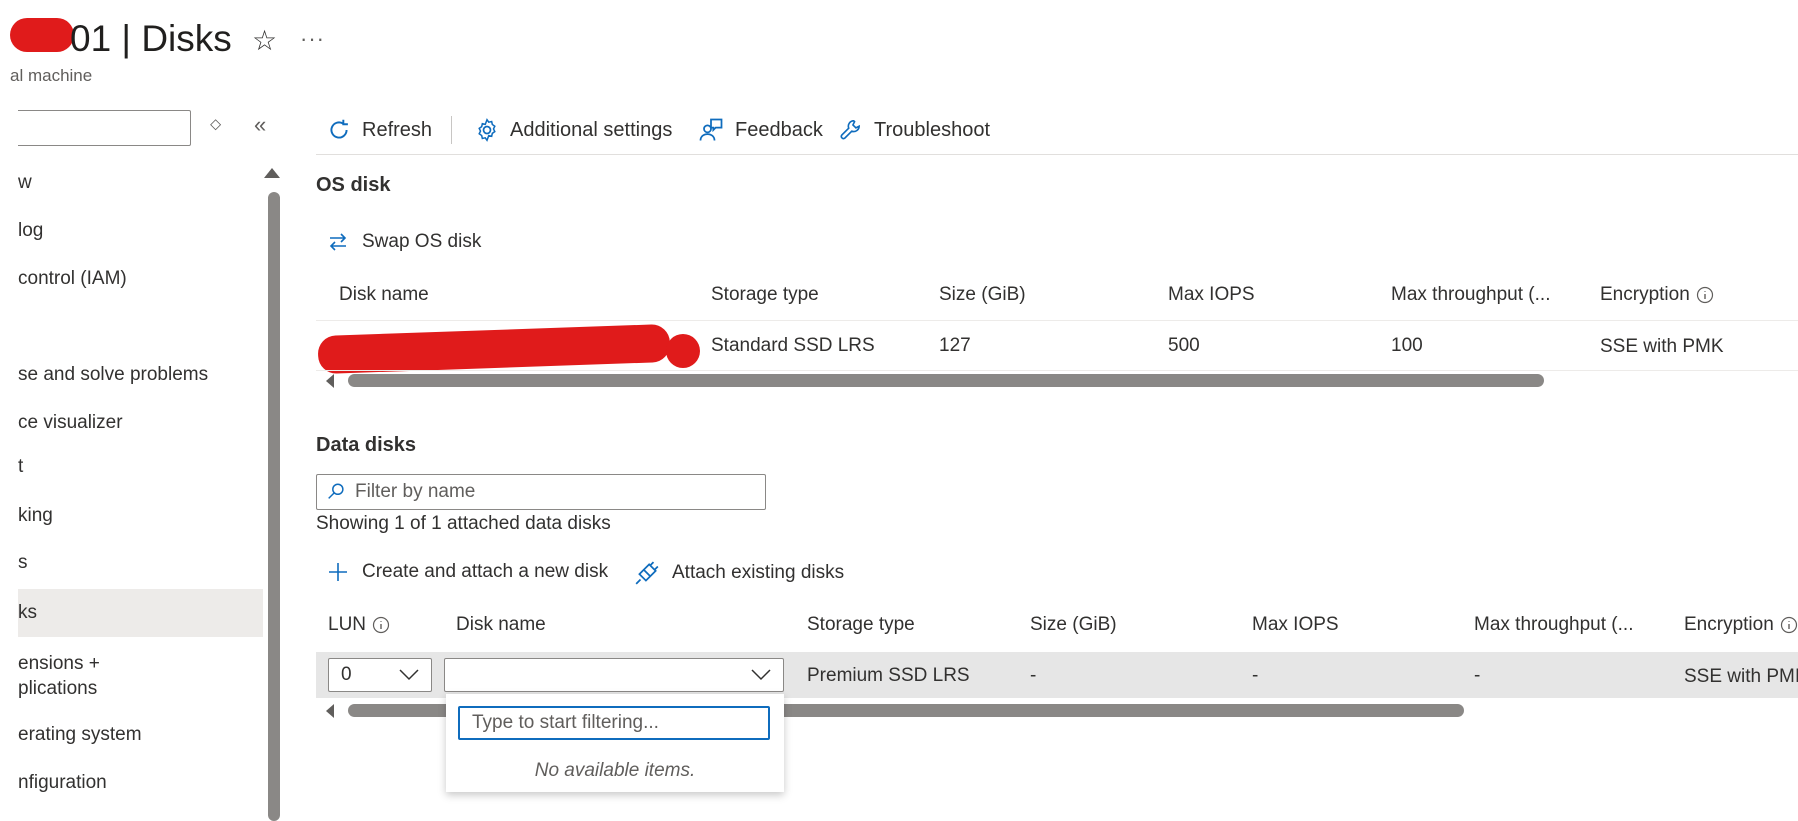 This screenshot has width=1798, height=821. What do you see at coordinates (35, 516) in the screenshot?
I see `sidebar-item-networking: king` at bounding box center [35, 516].